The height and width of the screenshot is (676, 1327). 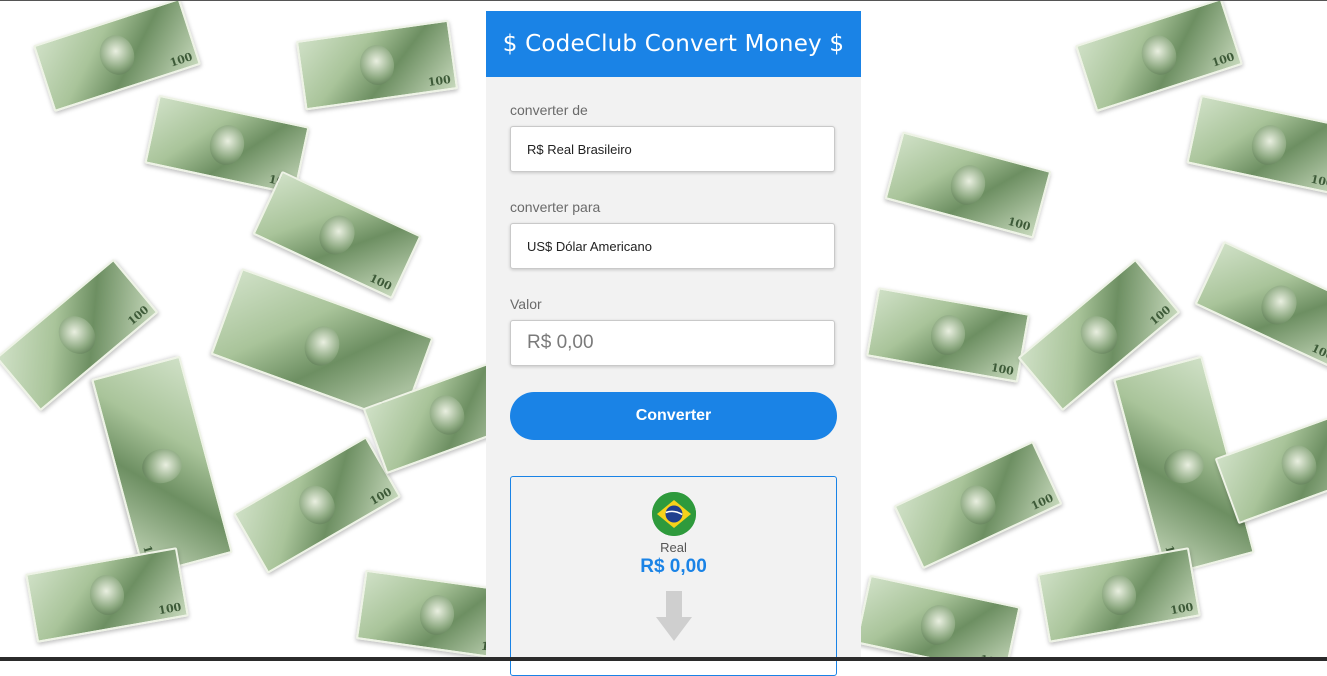 I want to click on to-currency-select: US$ Dólar Americano, so click(x=672, y=246).